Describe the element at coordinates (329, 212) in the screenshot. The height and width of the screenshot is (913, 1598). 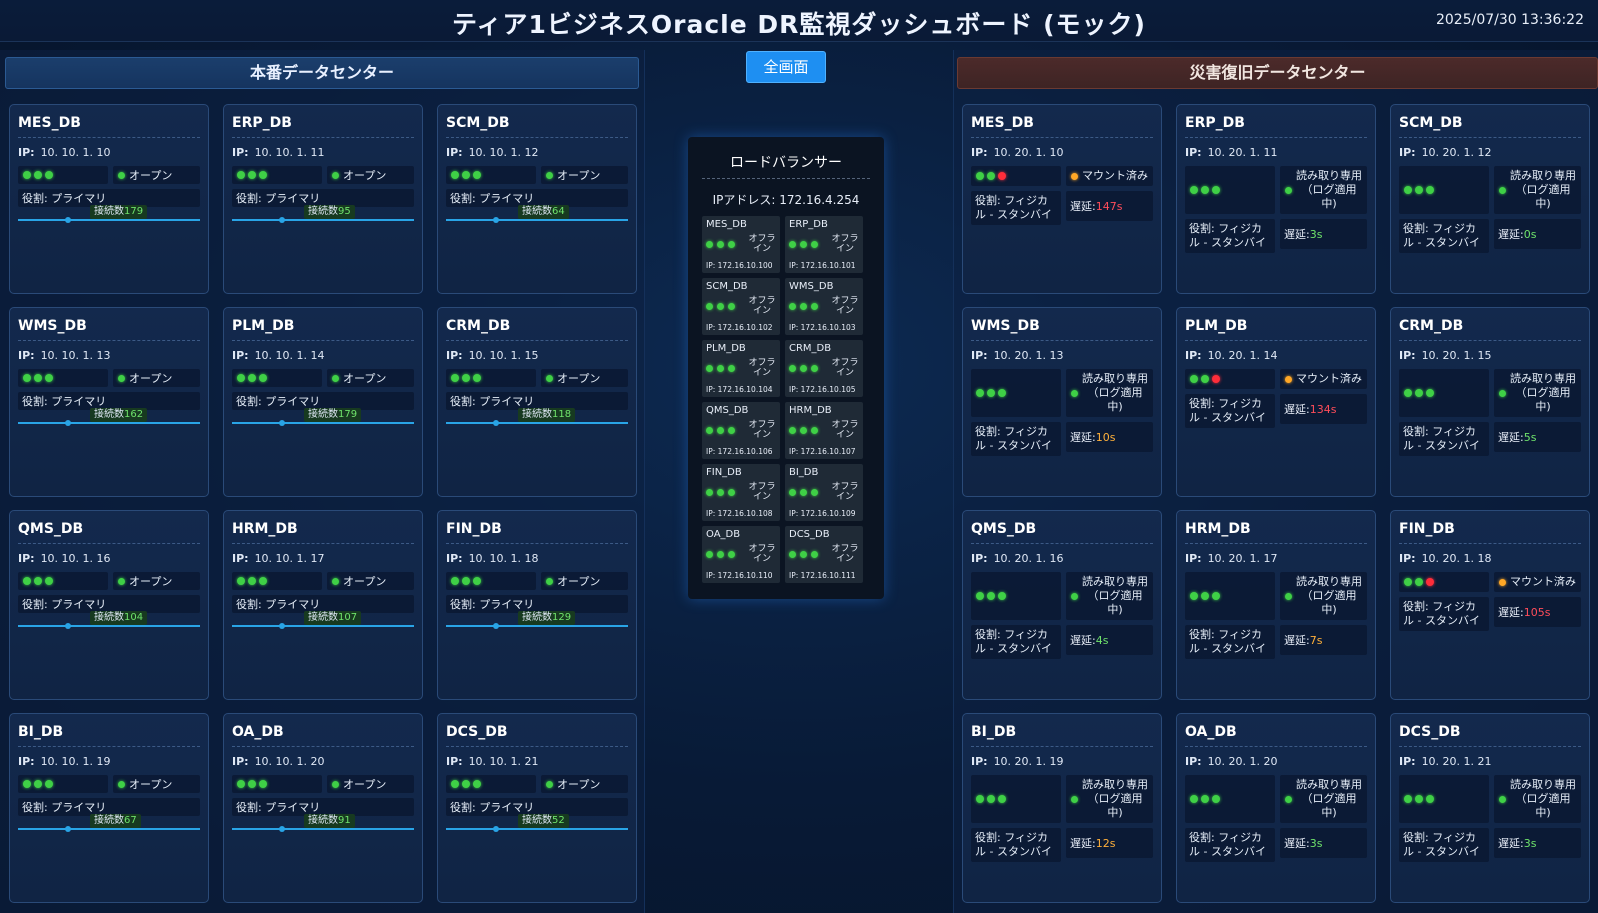
I see `connection-count: 接続数95` at that location.